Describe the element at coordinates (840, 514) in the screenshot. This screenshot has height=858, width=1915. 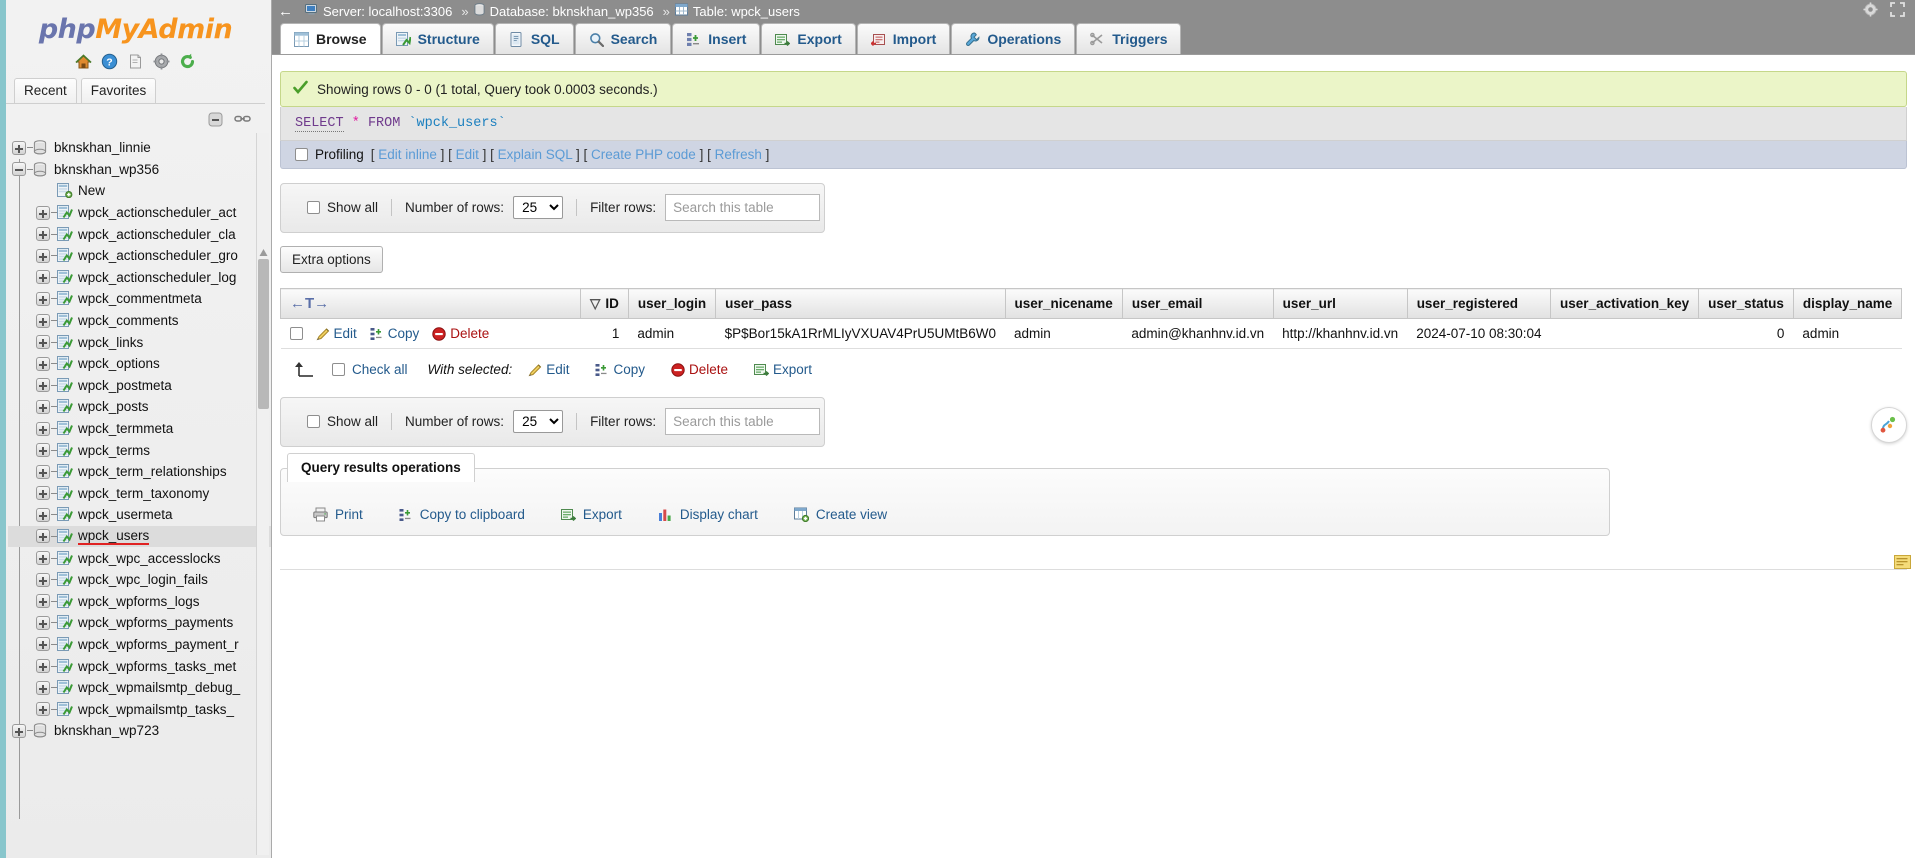
I see `create-view-button: Create view` at that location.